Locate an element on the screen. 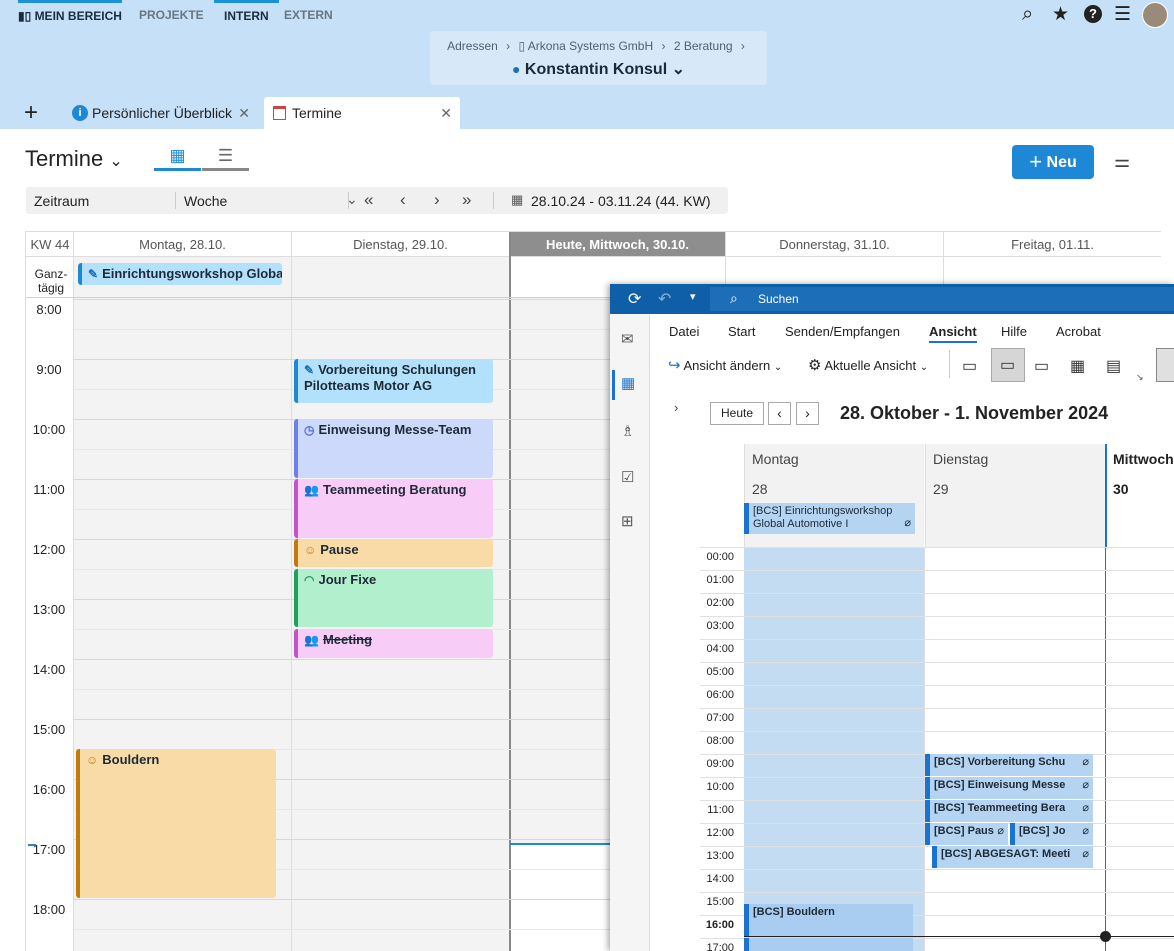 The image size is (1174, 951). breadcrumb-item: Arkona Systems GmbH is located at coordinates (590, 46).